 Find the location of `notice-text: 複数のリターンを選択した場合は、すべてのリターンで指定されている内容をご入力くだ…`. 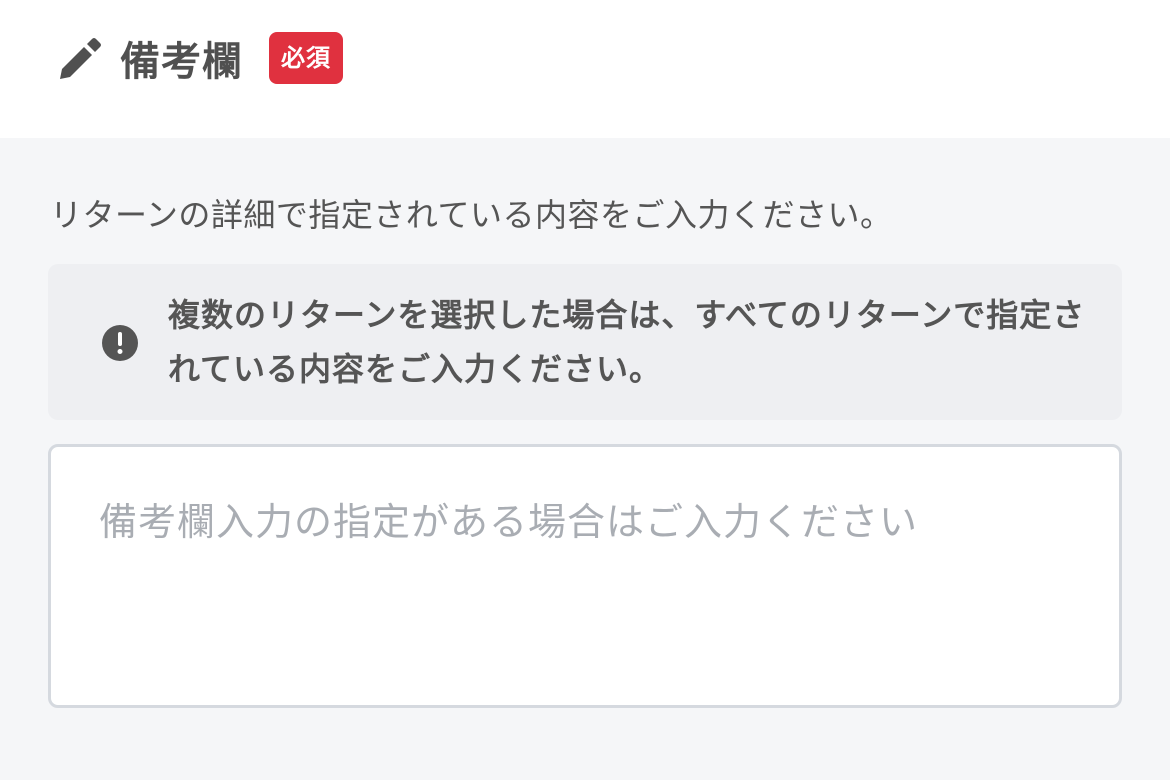

notice-text: 複数のリターンを選択した場合は、すべてのリターンで指定されている内容をご入力くだ… is located at coordinates (627, 342).